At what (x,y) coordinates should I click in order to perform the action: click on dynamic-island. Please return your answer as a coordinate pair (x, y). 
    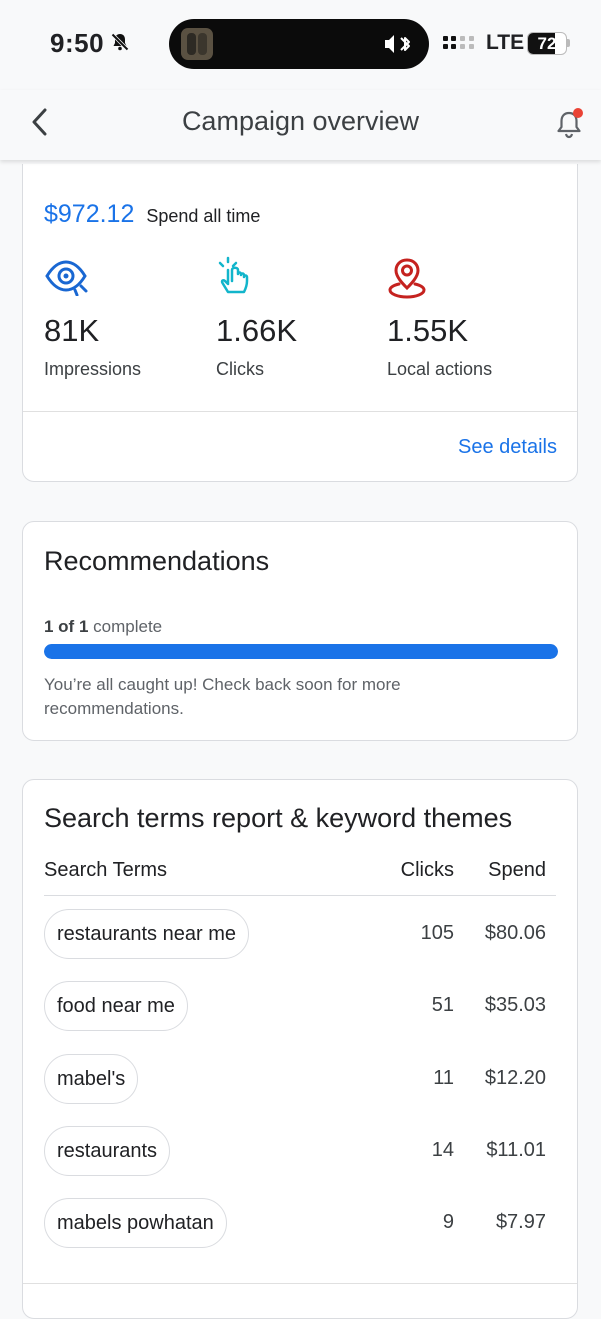
    Looking at the image, I should click on (299, 44).